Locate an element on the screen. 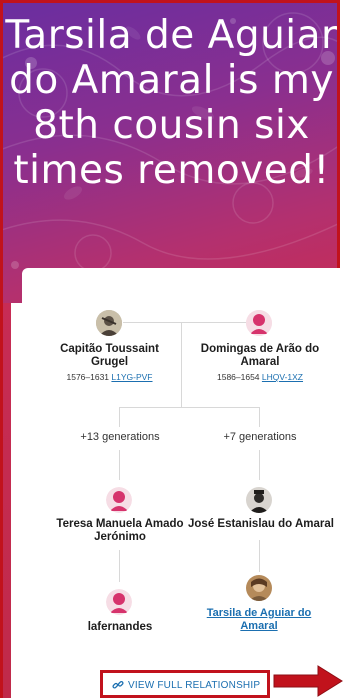 This screenshot has height=698, width=344. right-generations-label: +7 generations is located at coordinates (260, 437).